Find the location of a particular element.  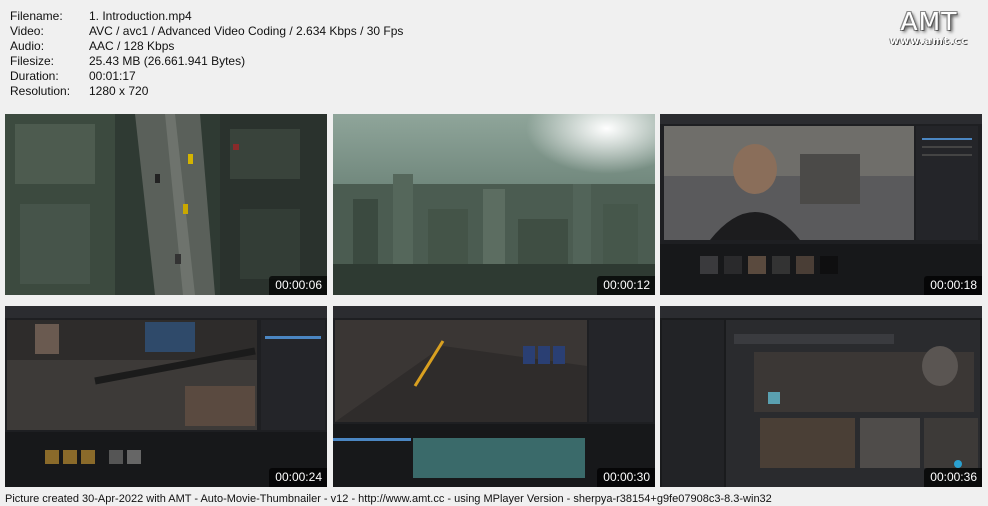

meta-value: 1. Introduction.mp4 is located at coordinates (140, 16).